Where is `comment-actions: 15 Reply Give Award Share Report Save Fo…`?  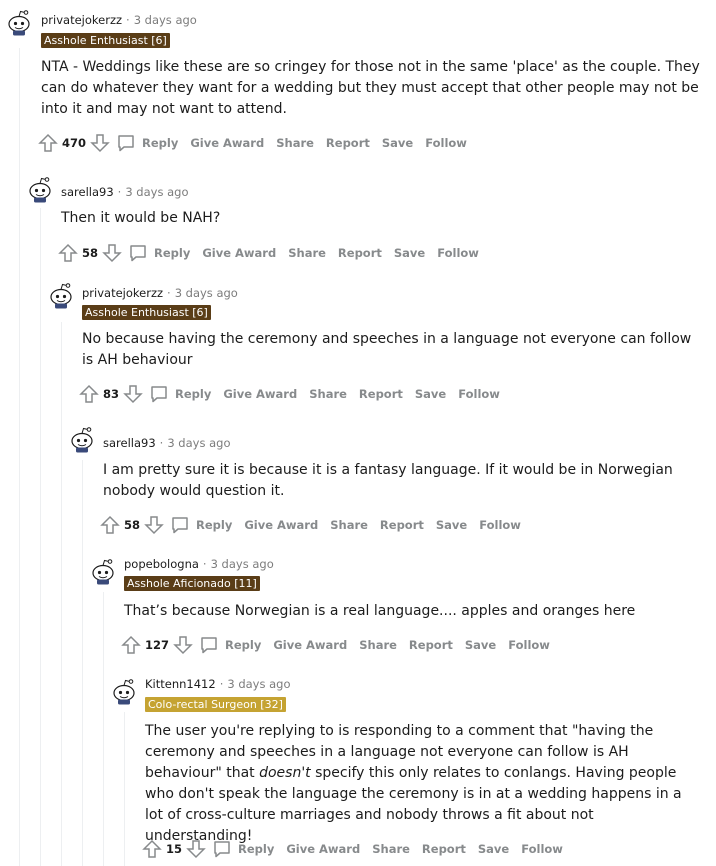
comment-actions: 15 Reply Give Award Share Report Save Fo… is located at coordinates (352, 849).